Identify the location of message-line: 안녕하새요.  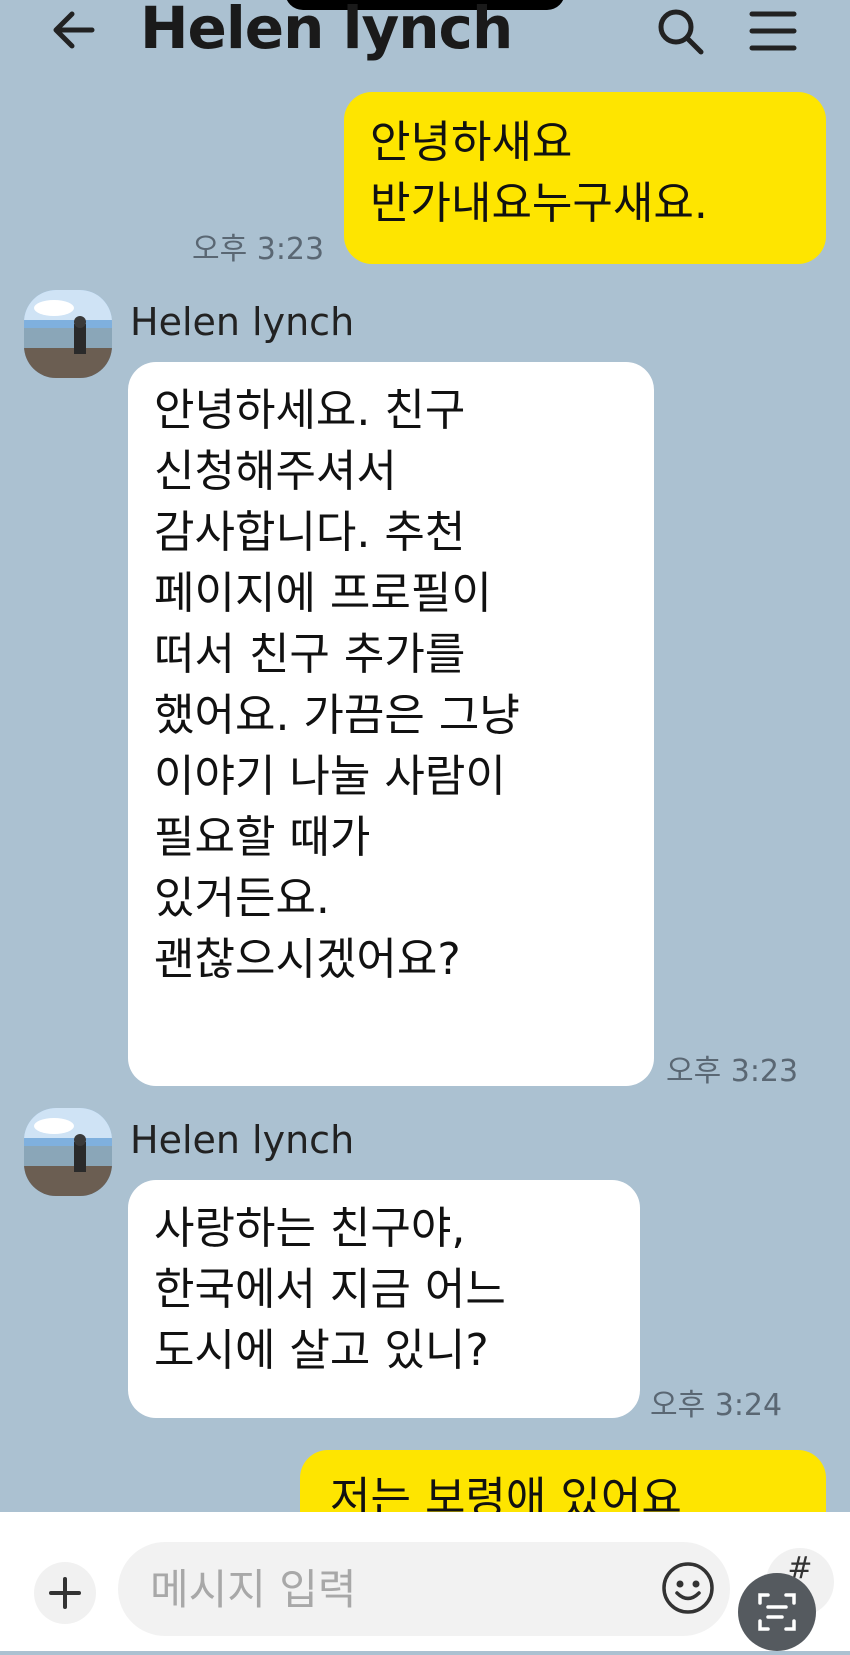
(471, 142).